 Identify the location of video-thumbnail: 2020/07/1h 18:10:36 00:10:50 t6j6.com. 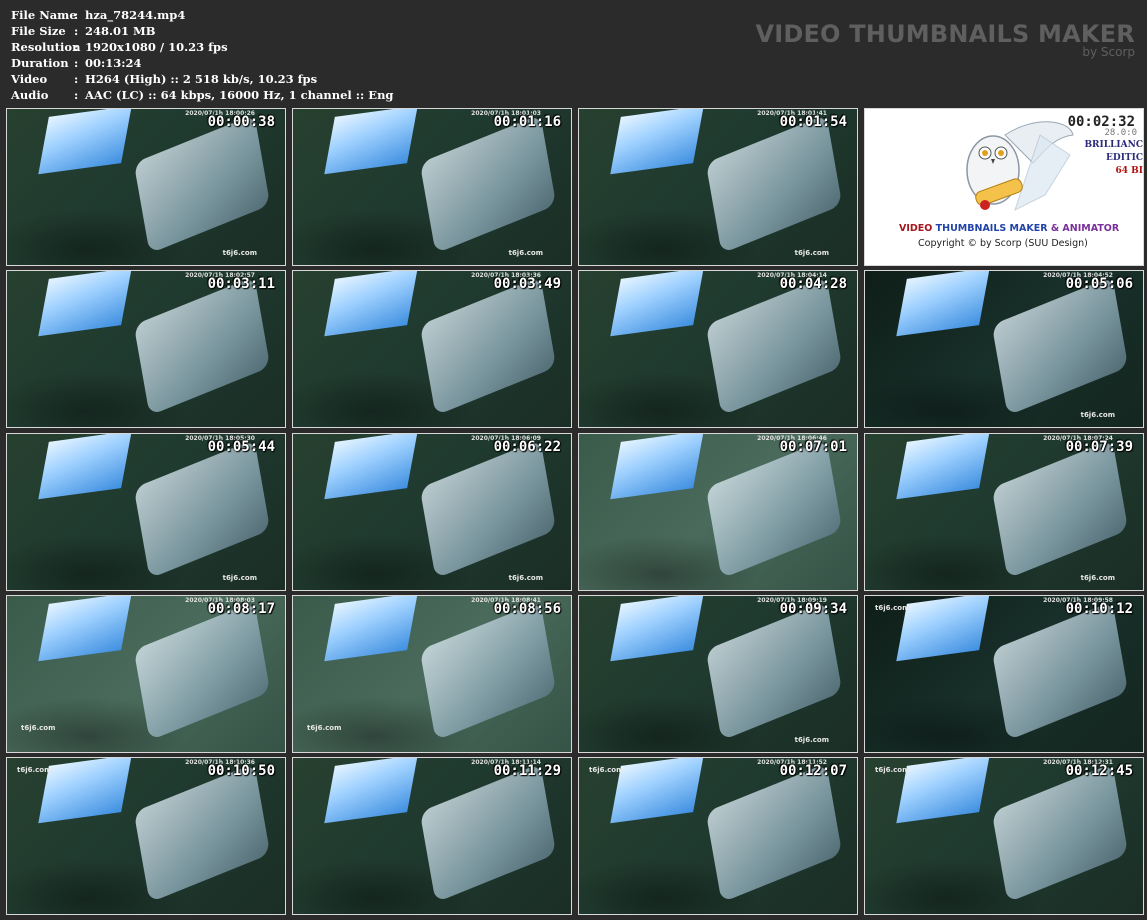
(146, 836).